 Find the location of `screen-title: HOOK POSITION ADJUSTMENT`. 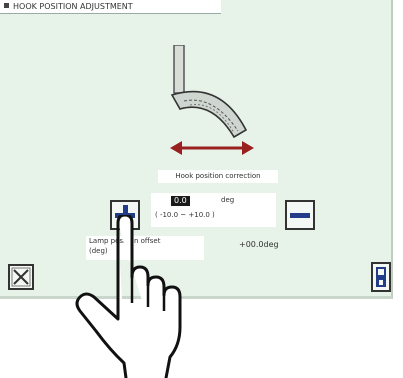

screen-title: HOOK POSITION ADJUSTMENT is located at coordinates (73, 6).